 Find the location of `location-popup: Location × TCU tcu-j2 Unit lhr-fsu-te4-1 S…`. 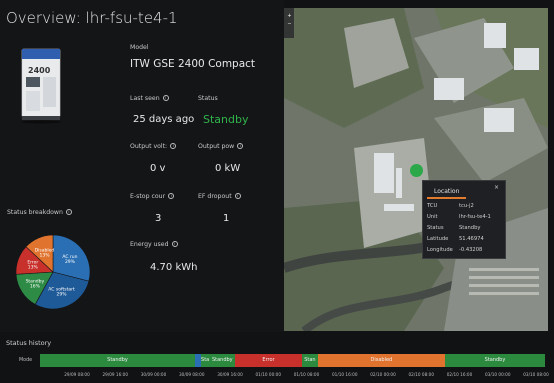

location-popup: Location × TCU tcu-j2 Unit lhr-fsu-te4-1 S… is located at coordinates (464, 219).